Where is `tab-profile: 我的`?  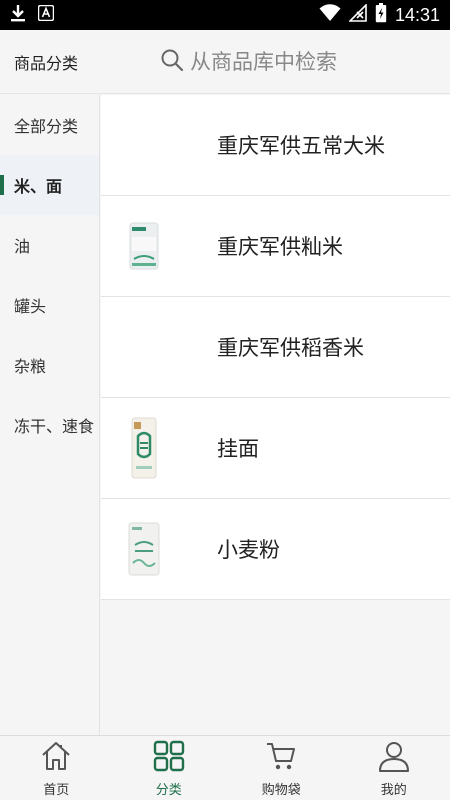
tab-profile: 我的 is located at coordinates (394, 768).